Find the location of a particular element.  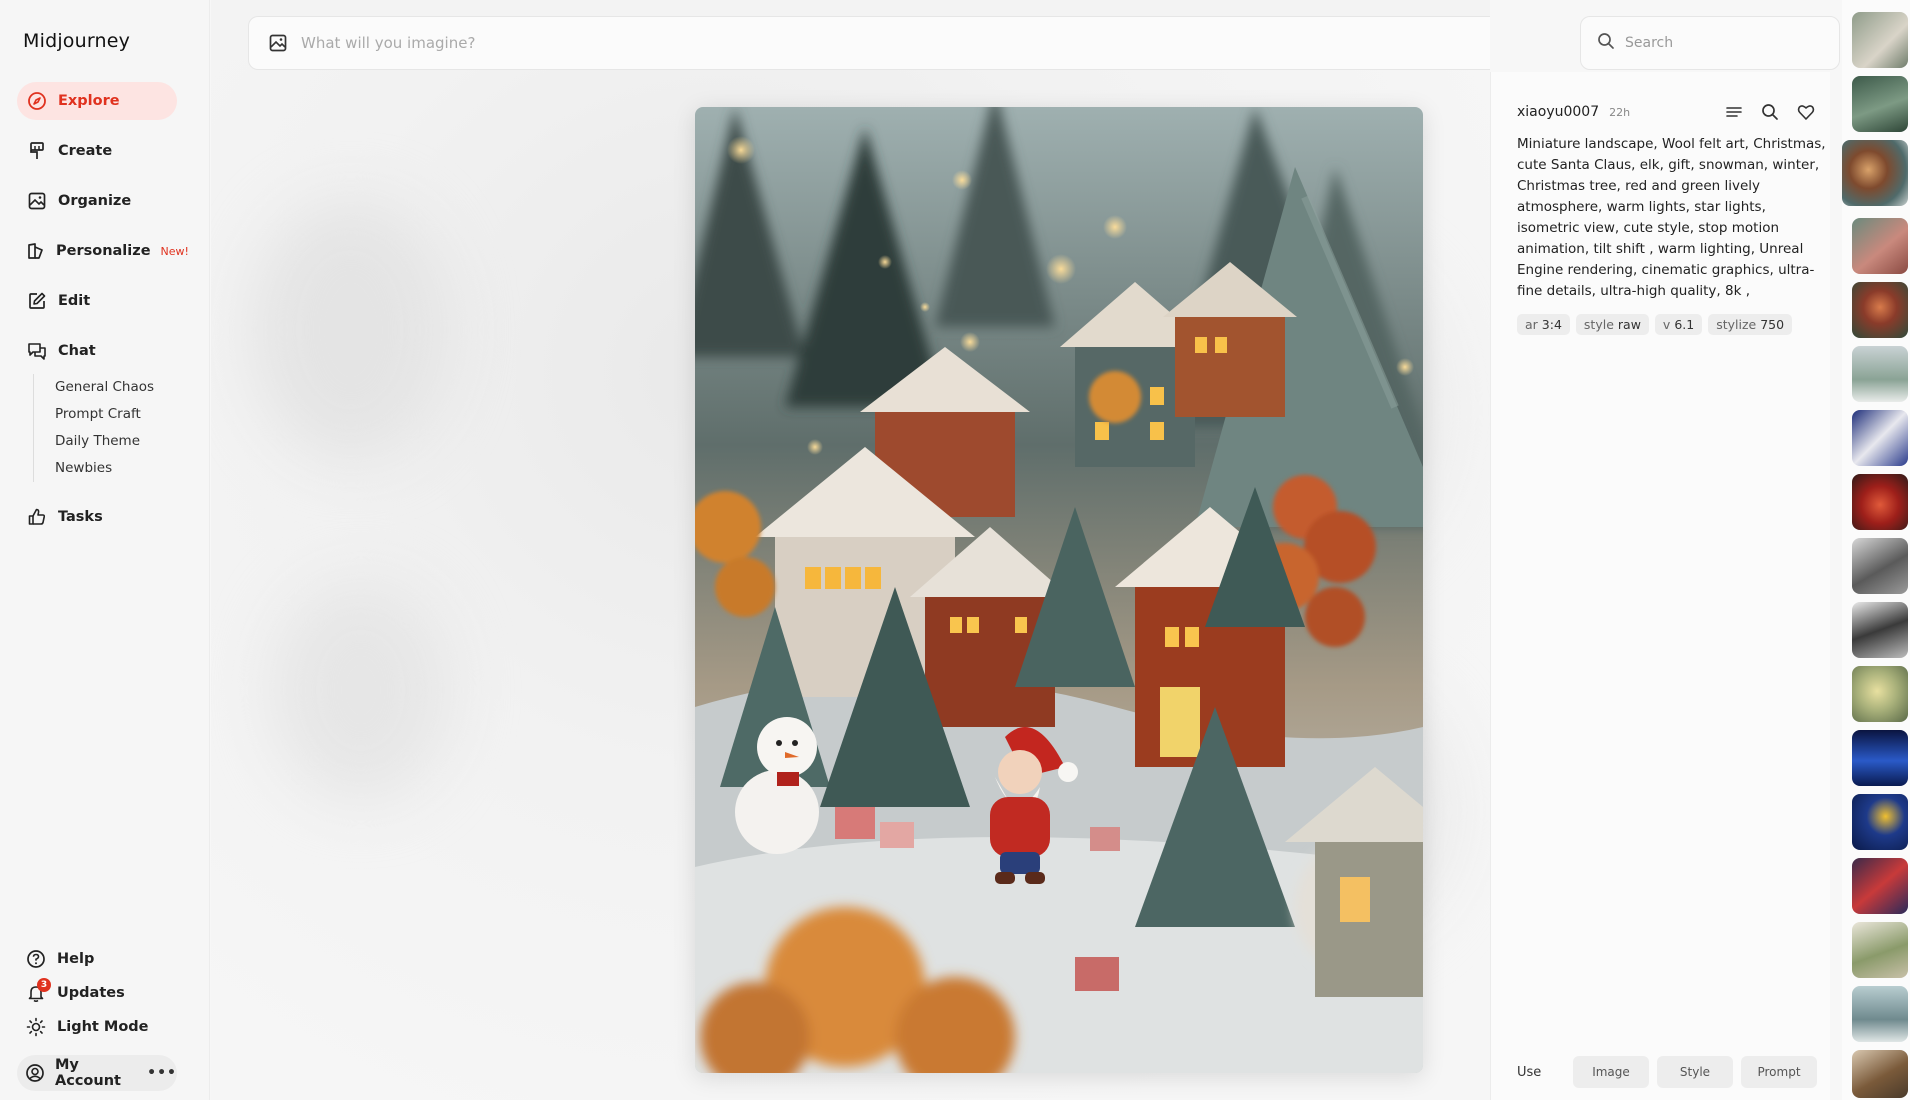

search-similar-icon is located at coordinates (1770, 112).